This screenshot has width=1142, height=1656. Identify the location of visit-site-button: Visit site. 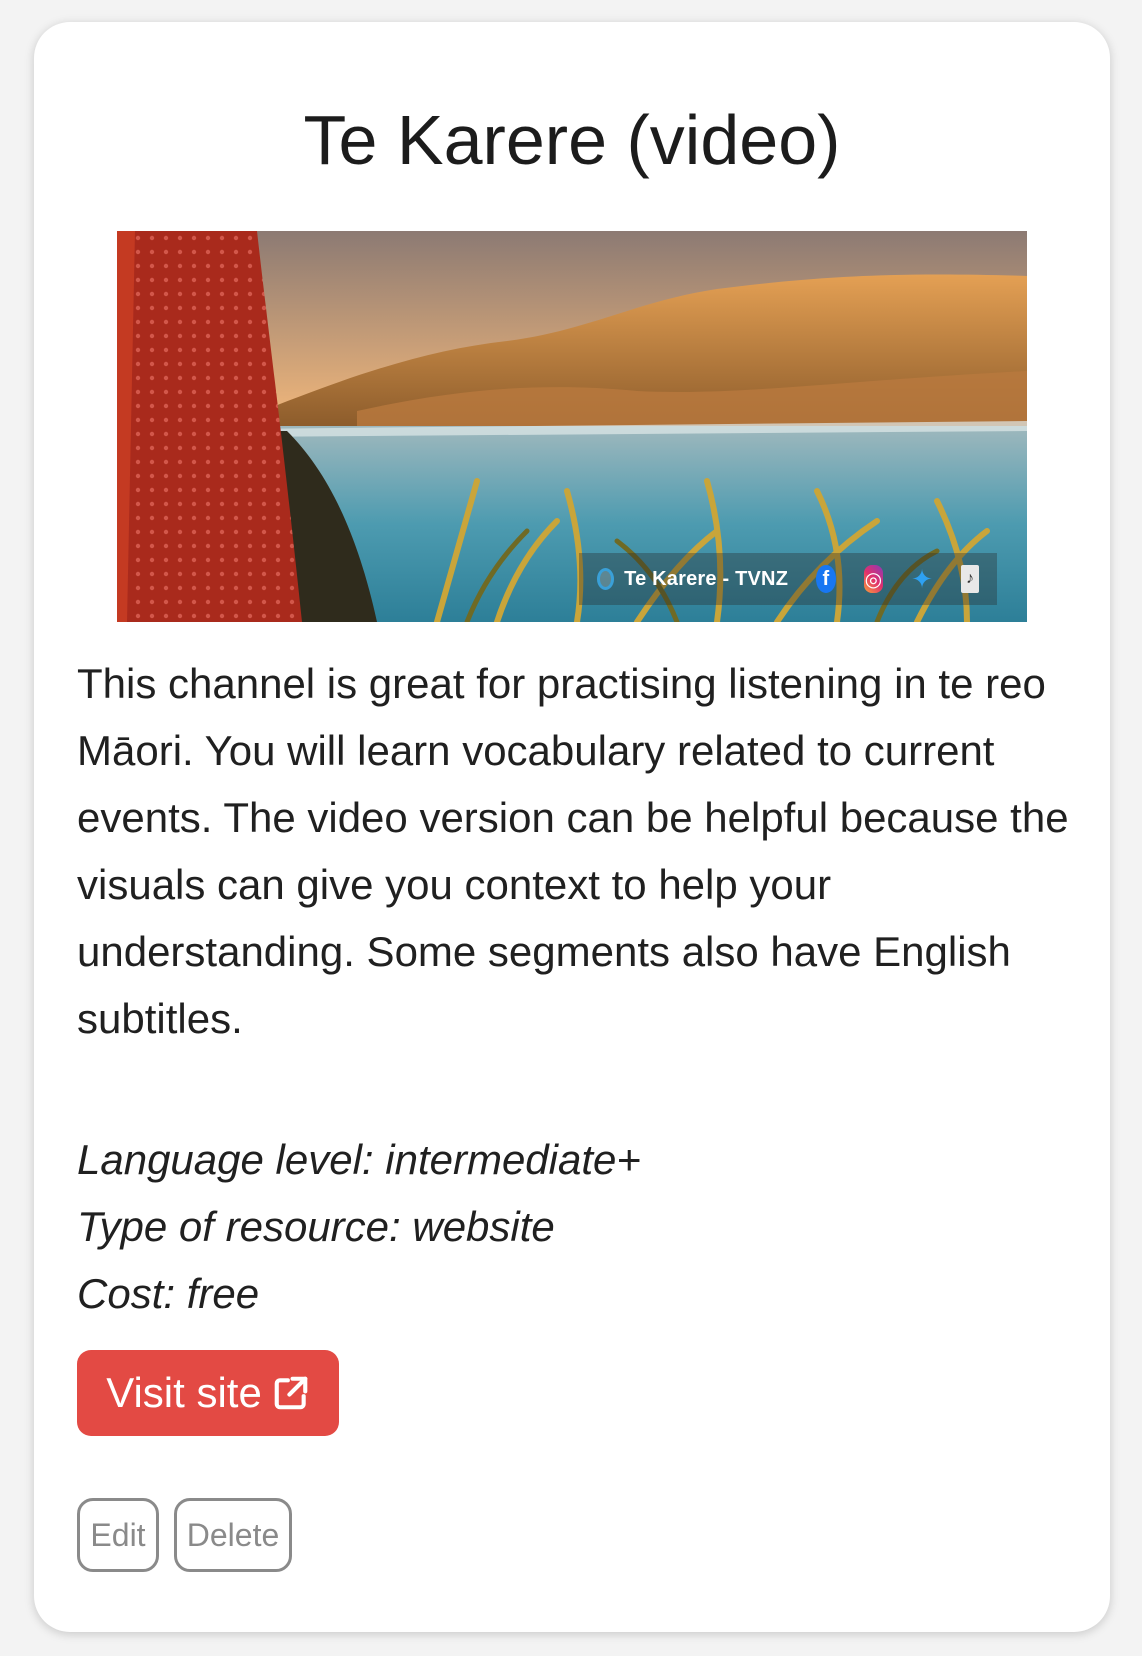
(208, 1393).